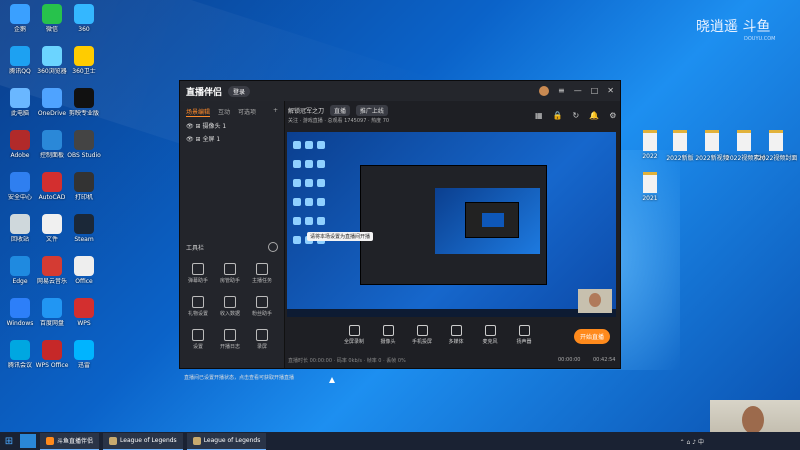  I want to click on tool-gift-settings: 礼物设置, so click(198, 306).